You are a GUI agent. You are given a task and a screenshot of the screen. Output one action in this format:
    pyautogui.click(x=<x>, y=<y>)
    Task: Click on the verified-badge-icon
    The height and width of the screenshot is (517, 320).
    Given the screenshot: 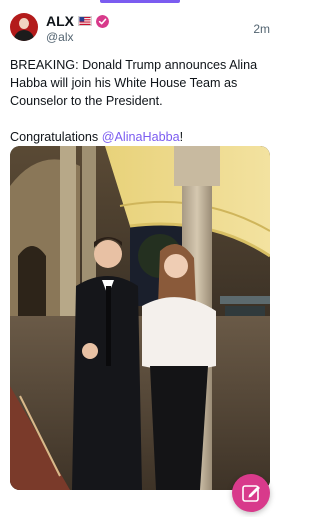 What is the action you would take?
    pyautogui.click(x=102, y=21)
    